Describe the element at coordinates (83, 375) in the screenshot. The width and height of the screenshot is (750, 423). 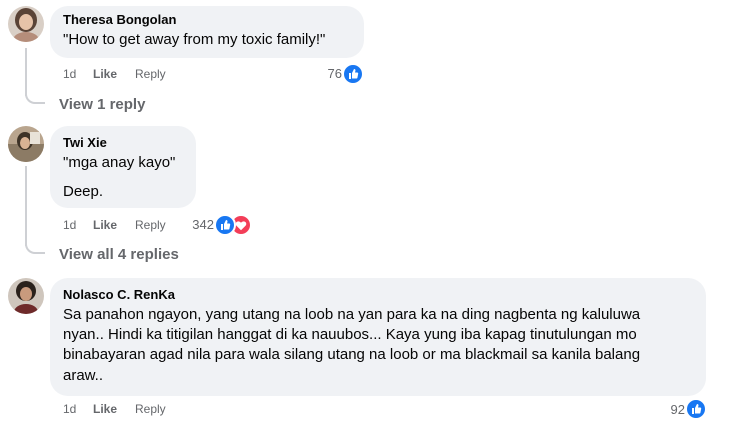
I see `comment-text: araw..` at that location.